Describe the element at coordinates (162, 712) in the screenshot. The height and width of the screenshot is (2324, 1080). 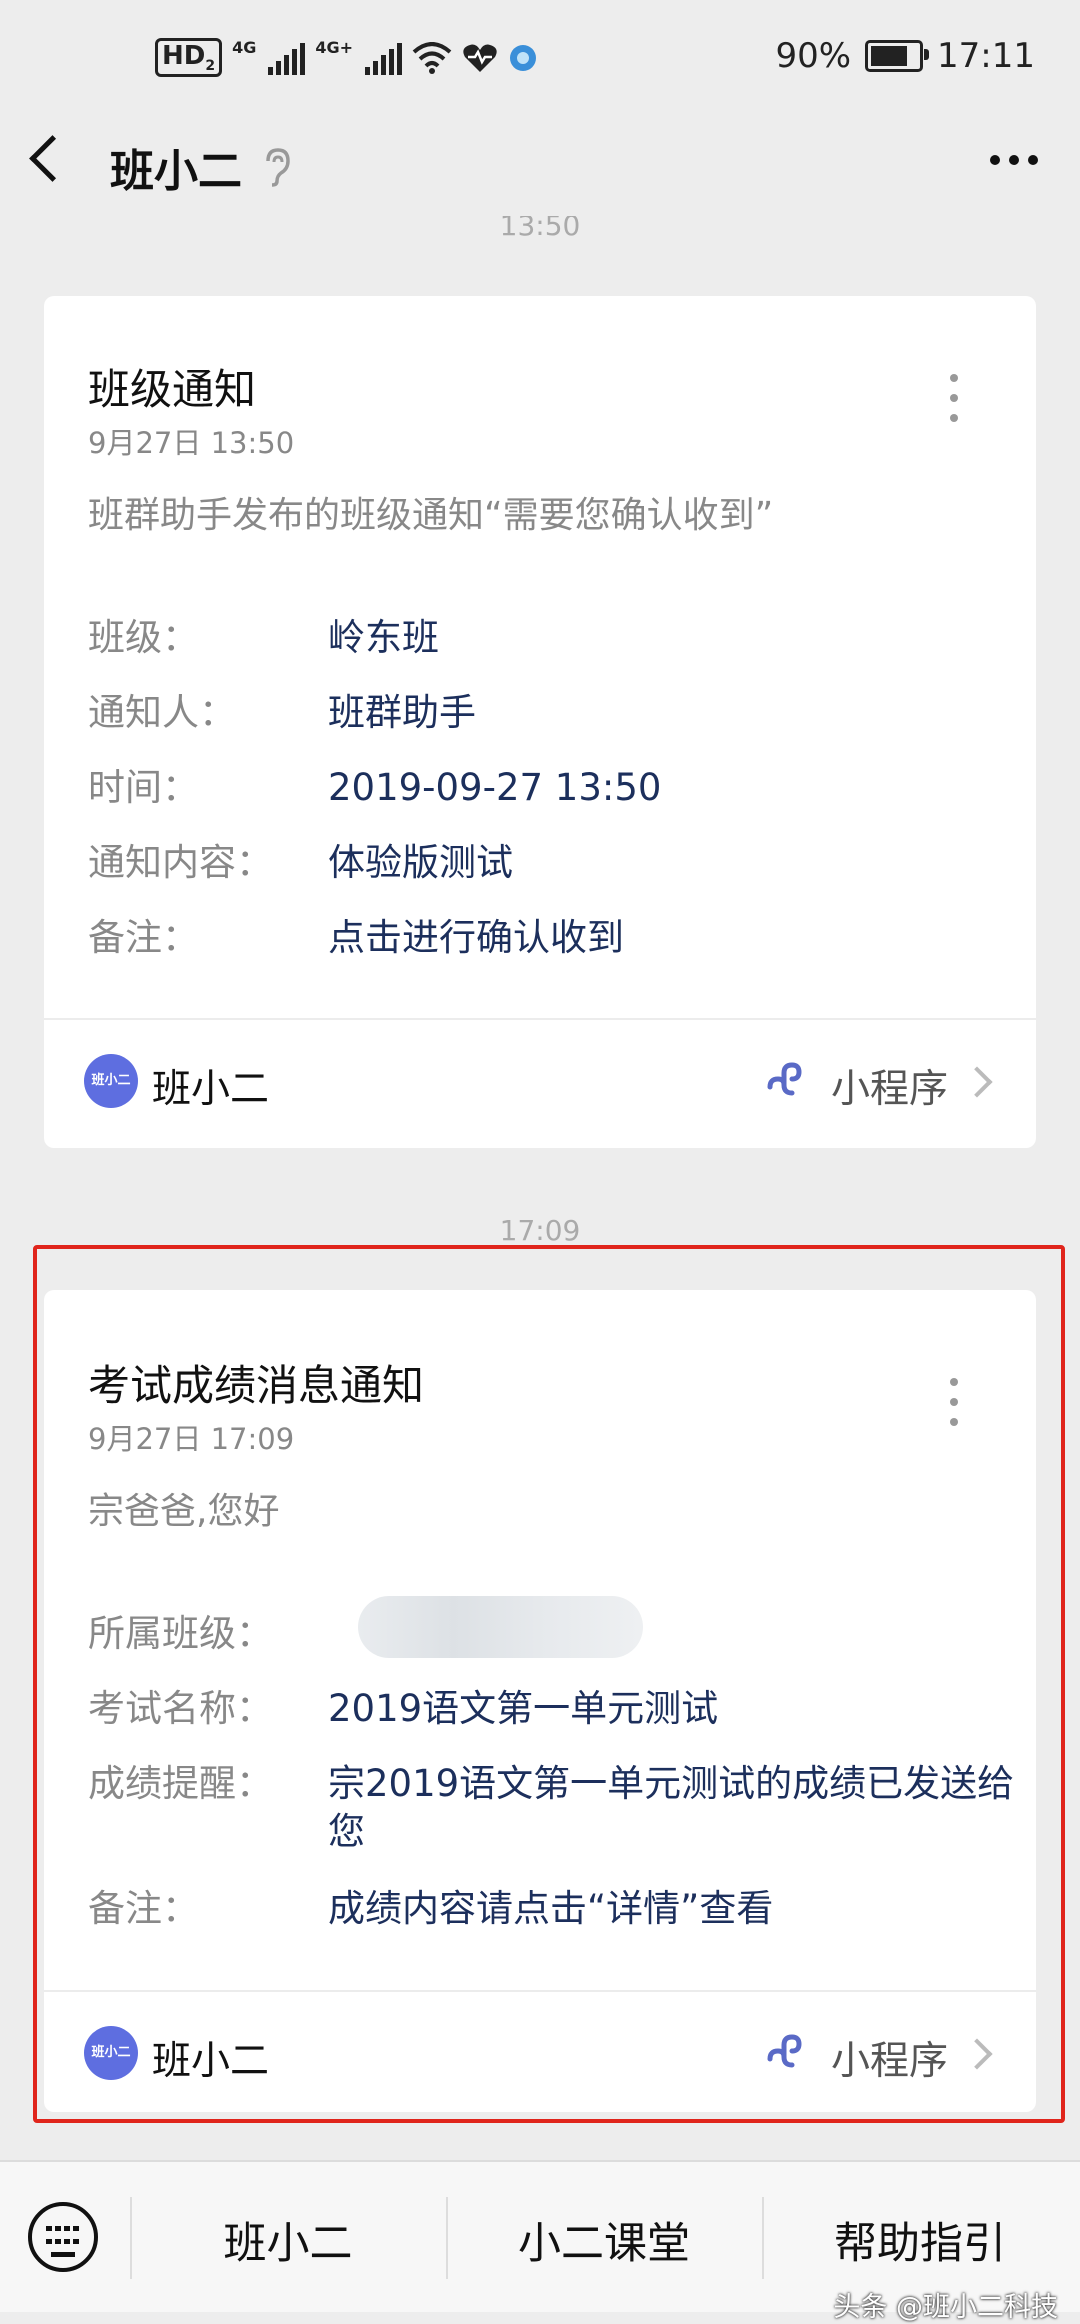
I see `row-key: 通知人：` at that location.